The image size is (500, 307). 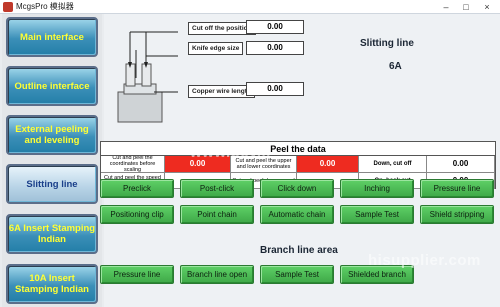 What do you see at coordinates (137, 274) in the screenshot?
I see `branch-pressure-line-button: Pressure line` at bounding box center [137, 274].